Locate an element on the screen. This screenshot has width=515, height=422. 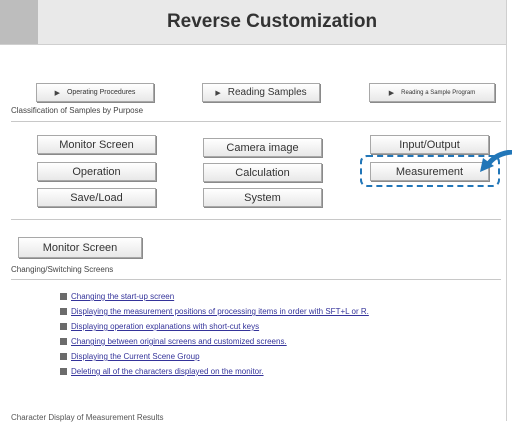
category-monitor-screen-label: Monitor Screen is located at coordinates (96, 144).